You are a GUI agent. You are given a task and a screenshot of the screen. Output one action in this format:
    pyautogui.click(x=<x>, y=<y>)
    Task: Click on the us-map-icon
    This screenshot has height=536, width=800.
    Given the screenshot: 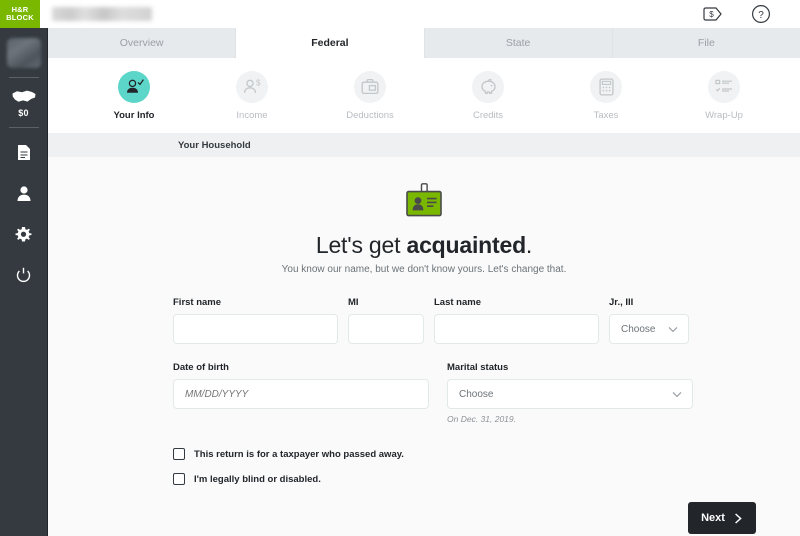 What is the action you would take?
    pyautogui.click(x=23, y=96)
    